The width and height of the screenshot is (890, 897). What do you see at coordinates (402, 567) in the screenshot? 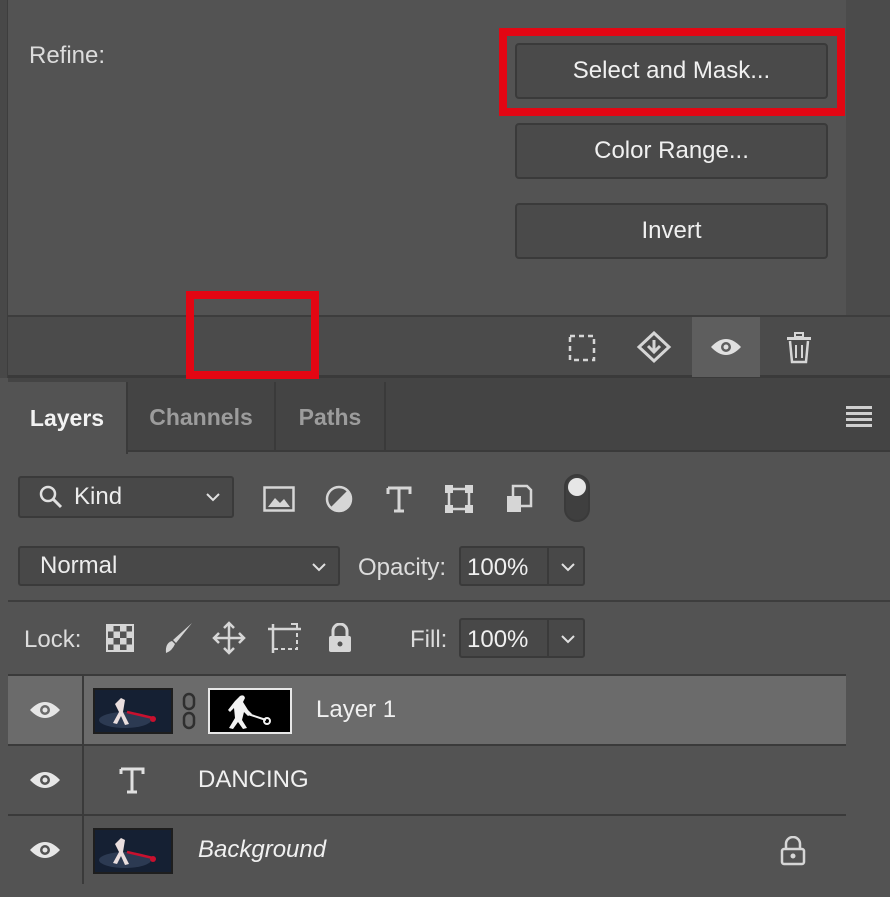
I see `opacity-label: Opacity:` at bounding box center [402, 567].